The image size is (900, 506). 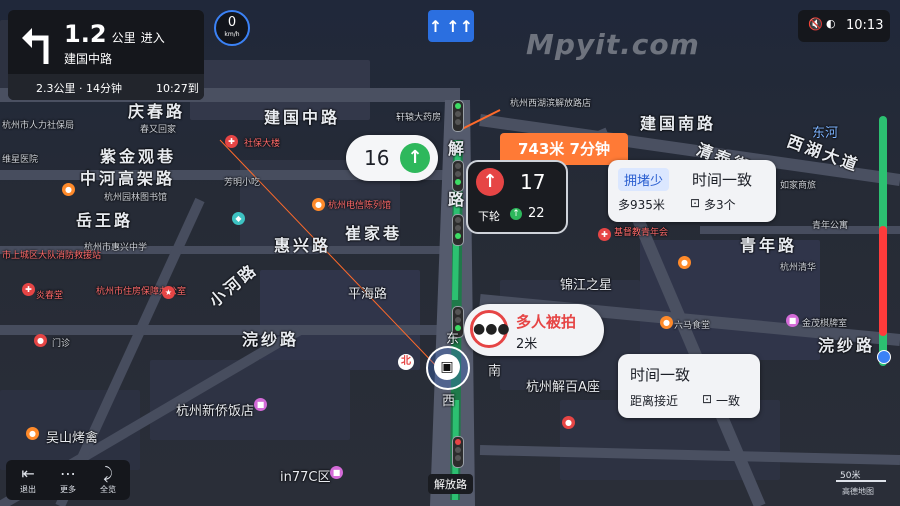 What do you see at coordinates (262, 144) in the screenshot?
I see `poi-label: 社保大楼` at bounding box center [262, 144].